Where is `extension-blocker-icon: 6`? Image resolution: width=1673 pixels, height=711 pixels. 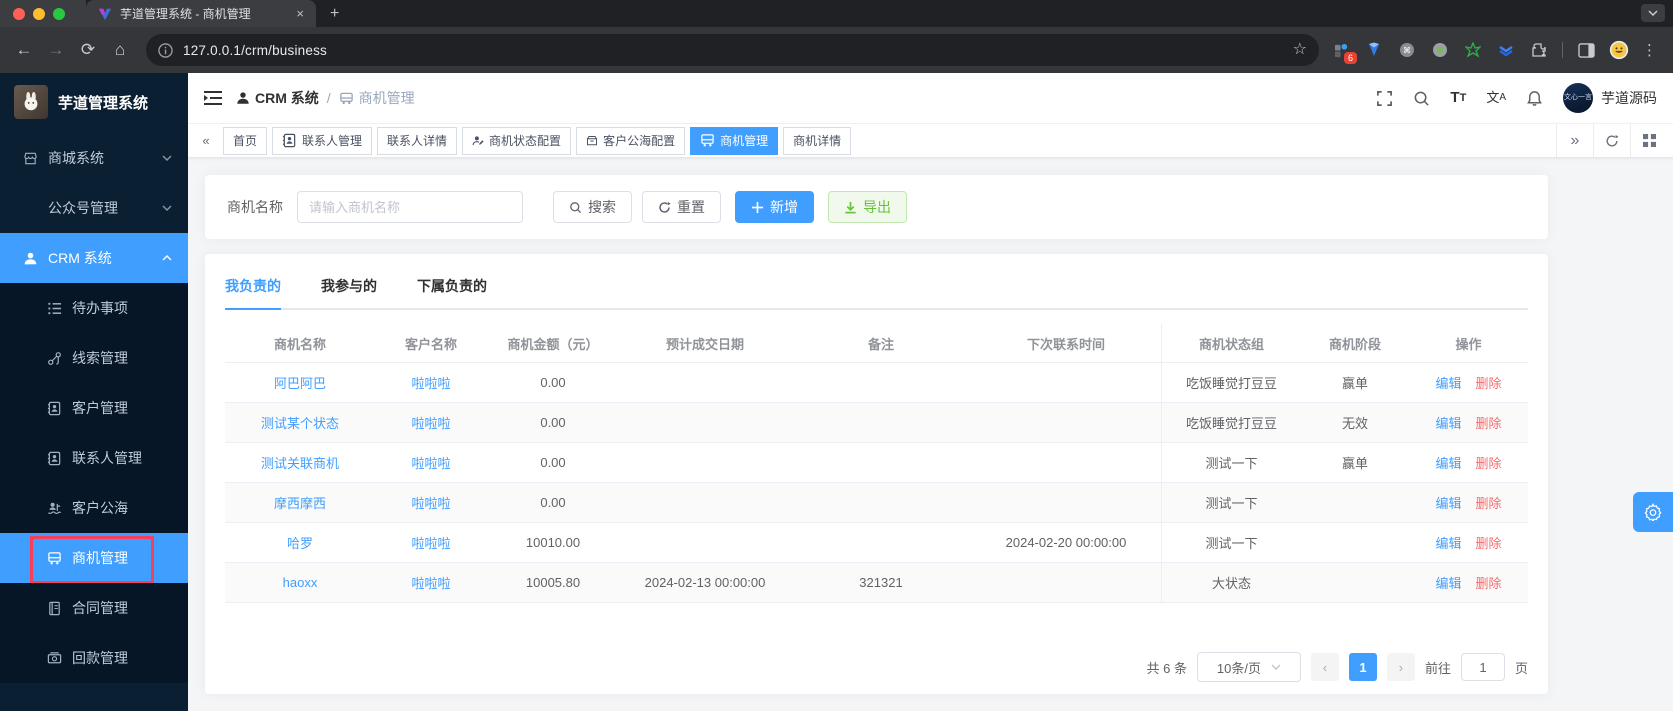 extension-blocker-icon: 6 is located at coordinates (1344, 52).